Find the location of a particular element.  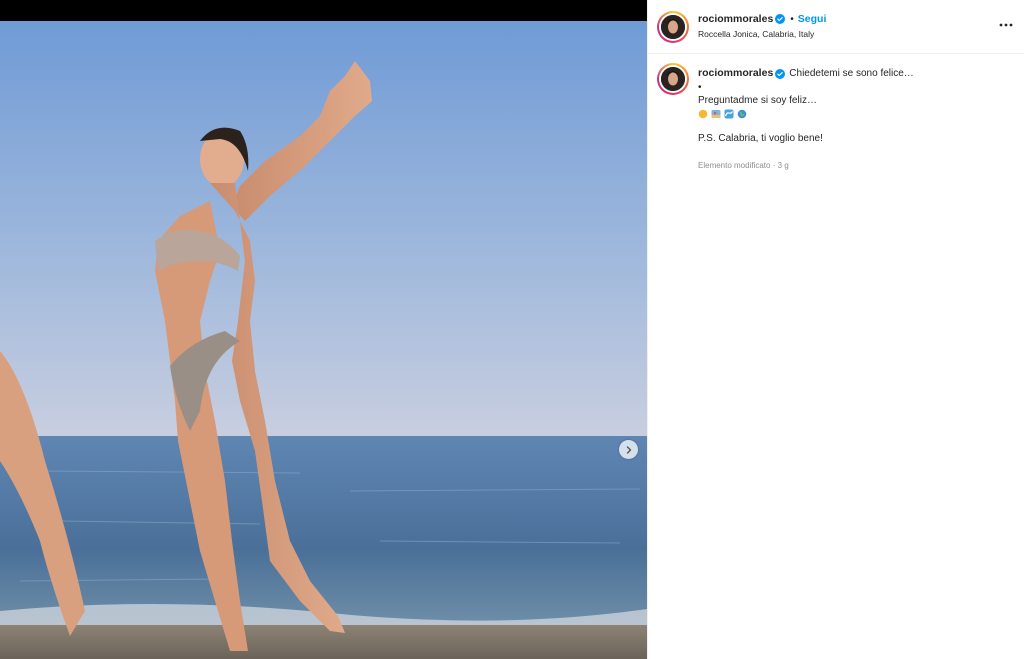

header-username: rociommorales is located at coordinates (735, 19).